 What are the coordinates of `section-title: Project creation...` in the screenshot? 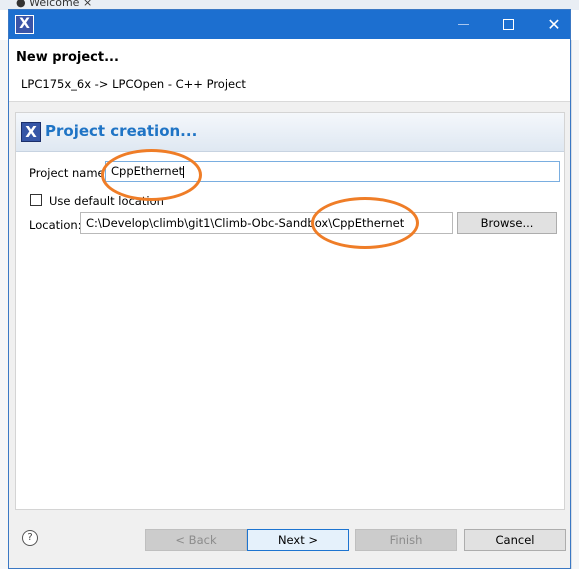 It's located at (121, 131).